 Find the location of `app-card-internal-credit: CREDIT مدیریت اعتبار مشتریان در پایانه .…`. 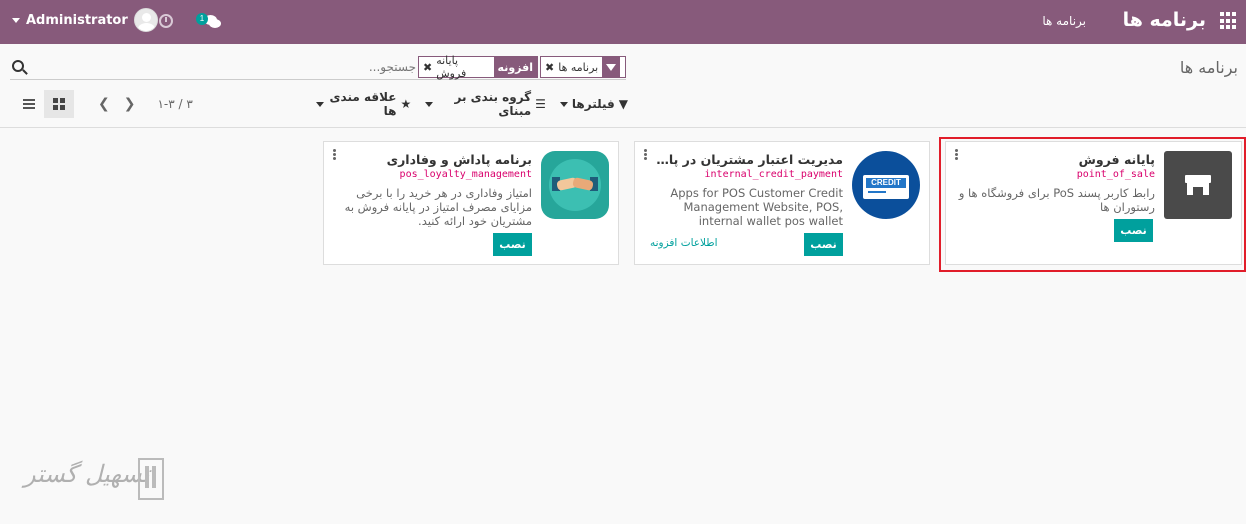

app-card-internal-credit: CREDIT مدیریت اعتبار مشتریان در پایانه .… is located at coordinates (782, 203).